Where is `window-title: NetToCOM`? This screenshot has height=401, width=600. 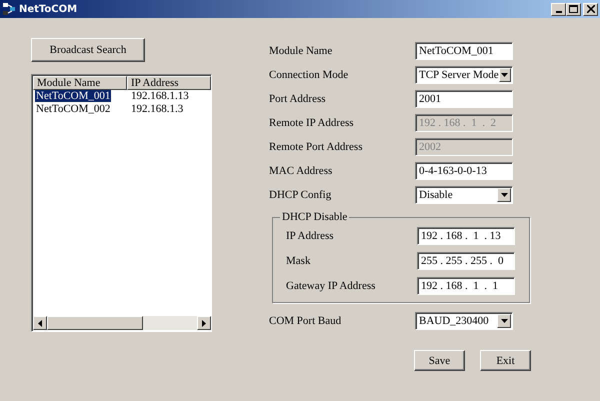 window-title: NetToCOM is located at coordinates (48, 9).